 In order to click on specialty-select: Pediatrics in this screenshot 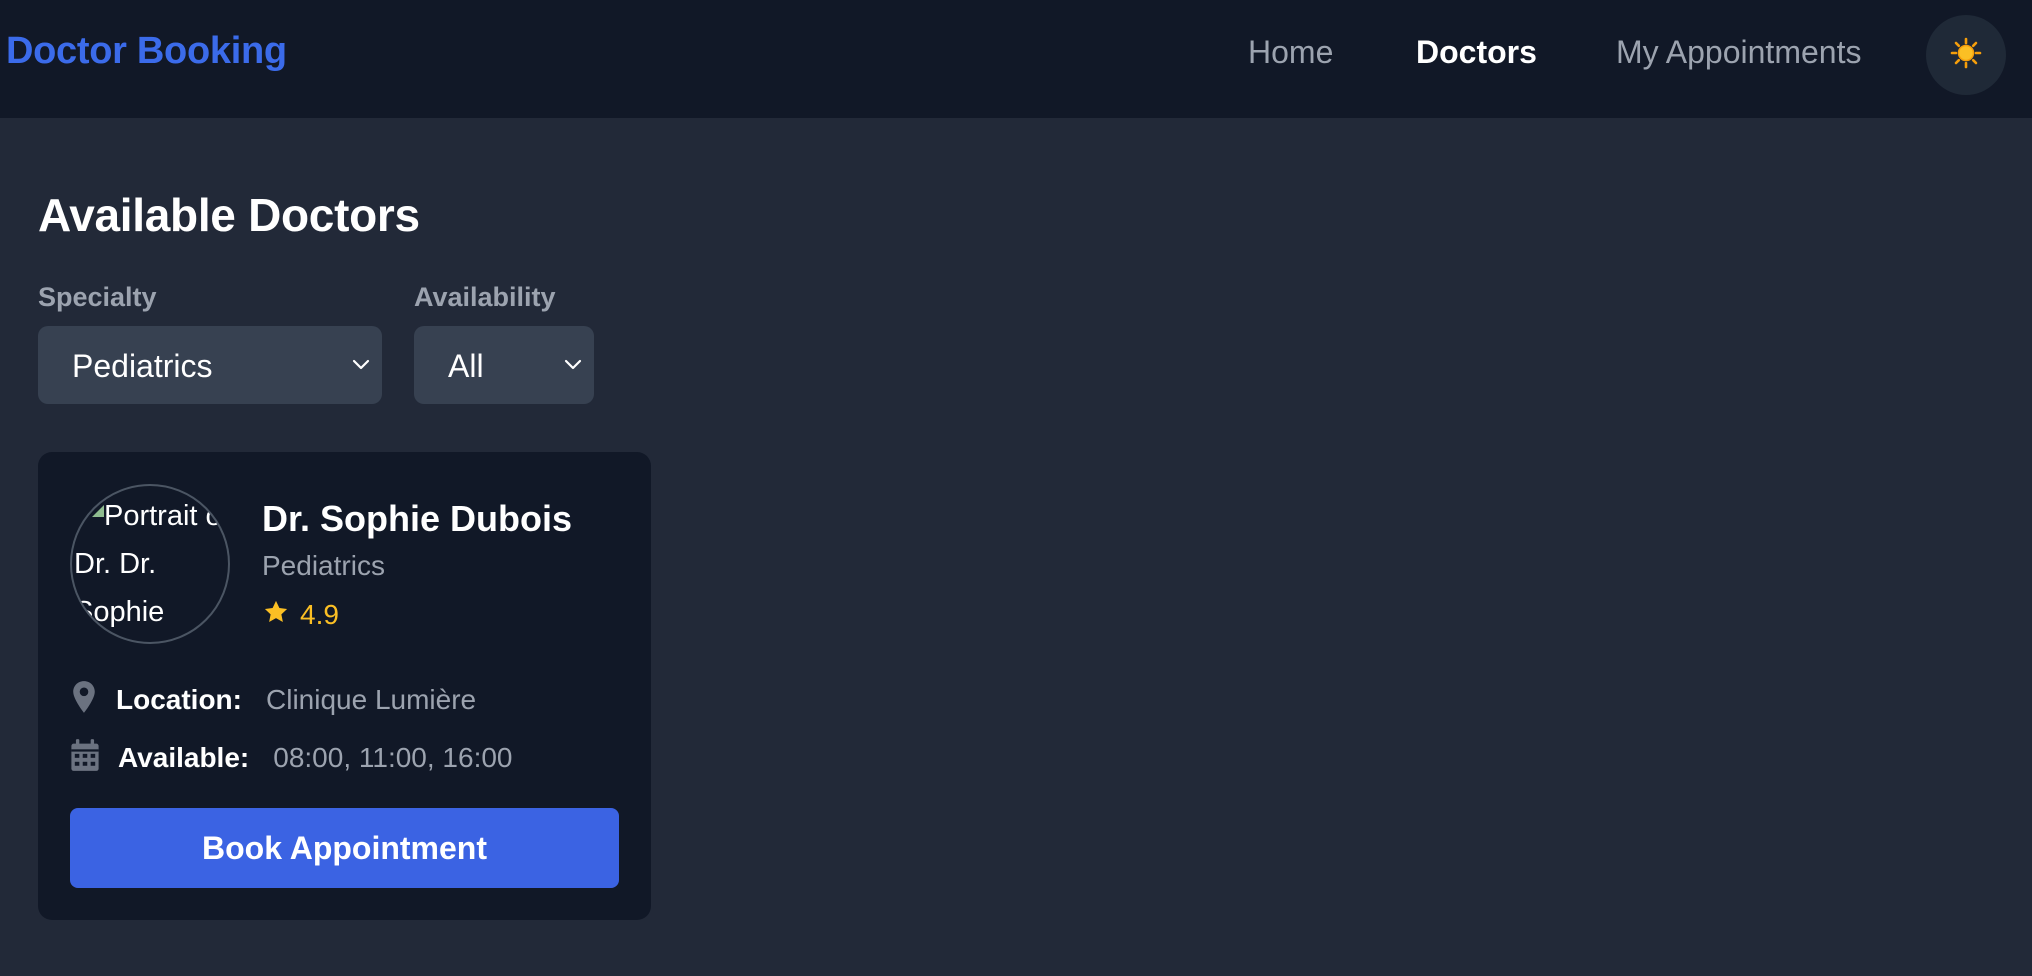, I will do `click(210, 365)`.